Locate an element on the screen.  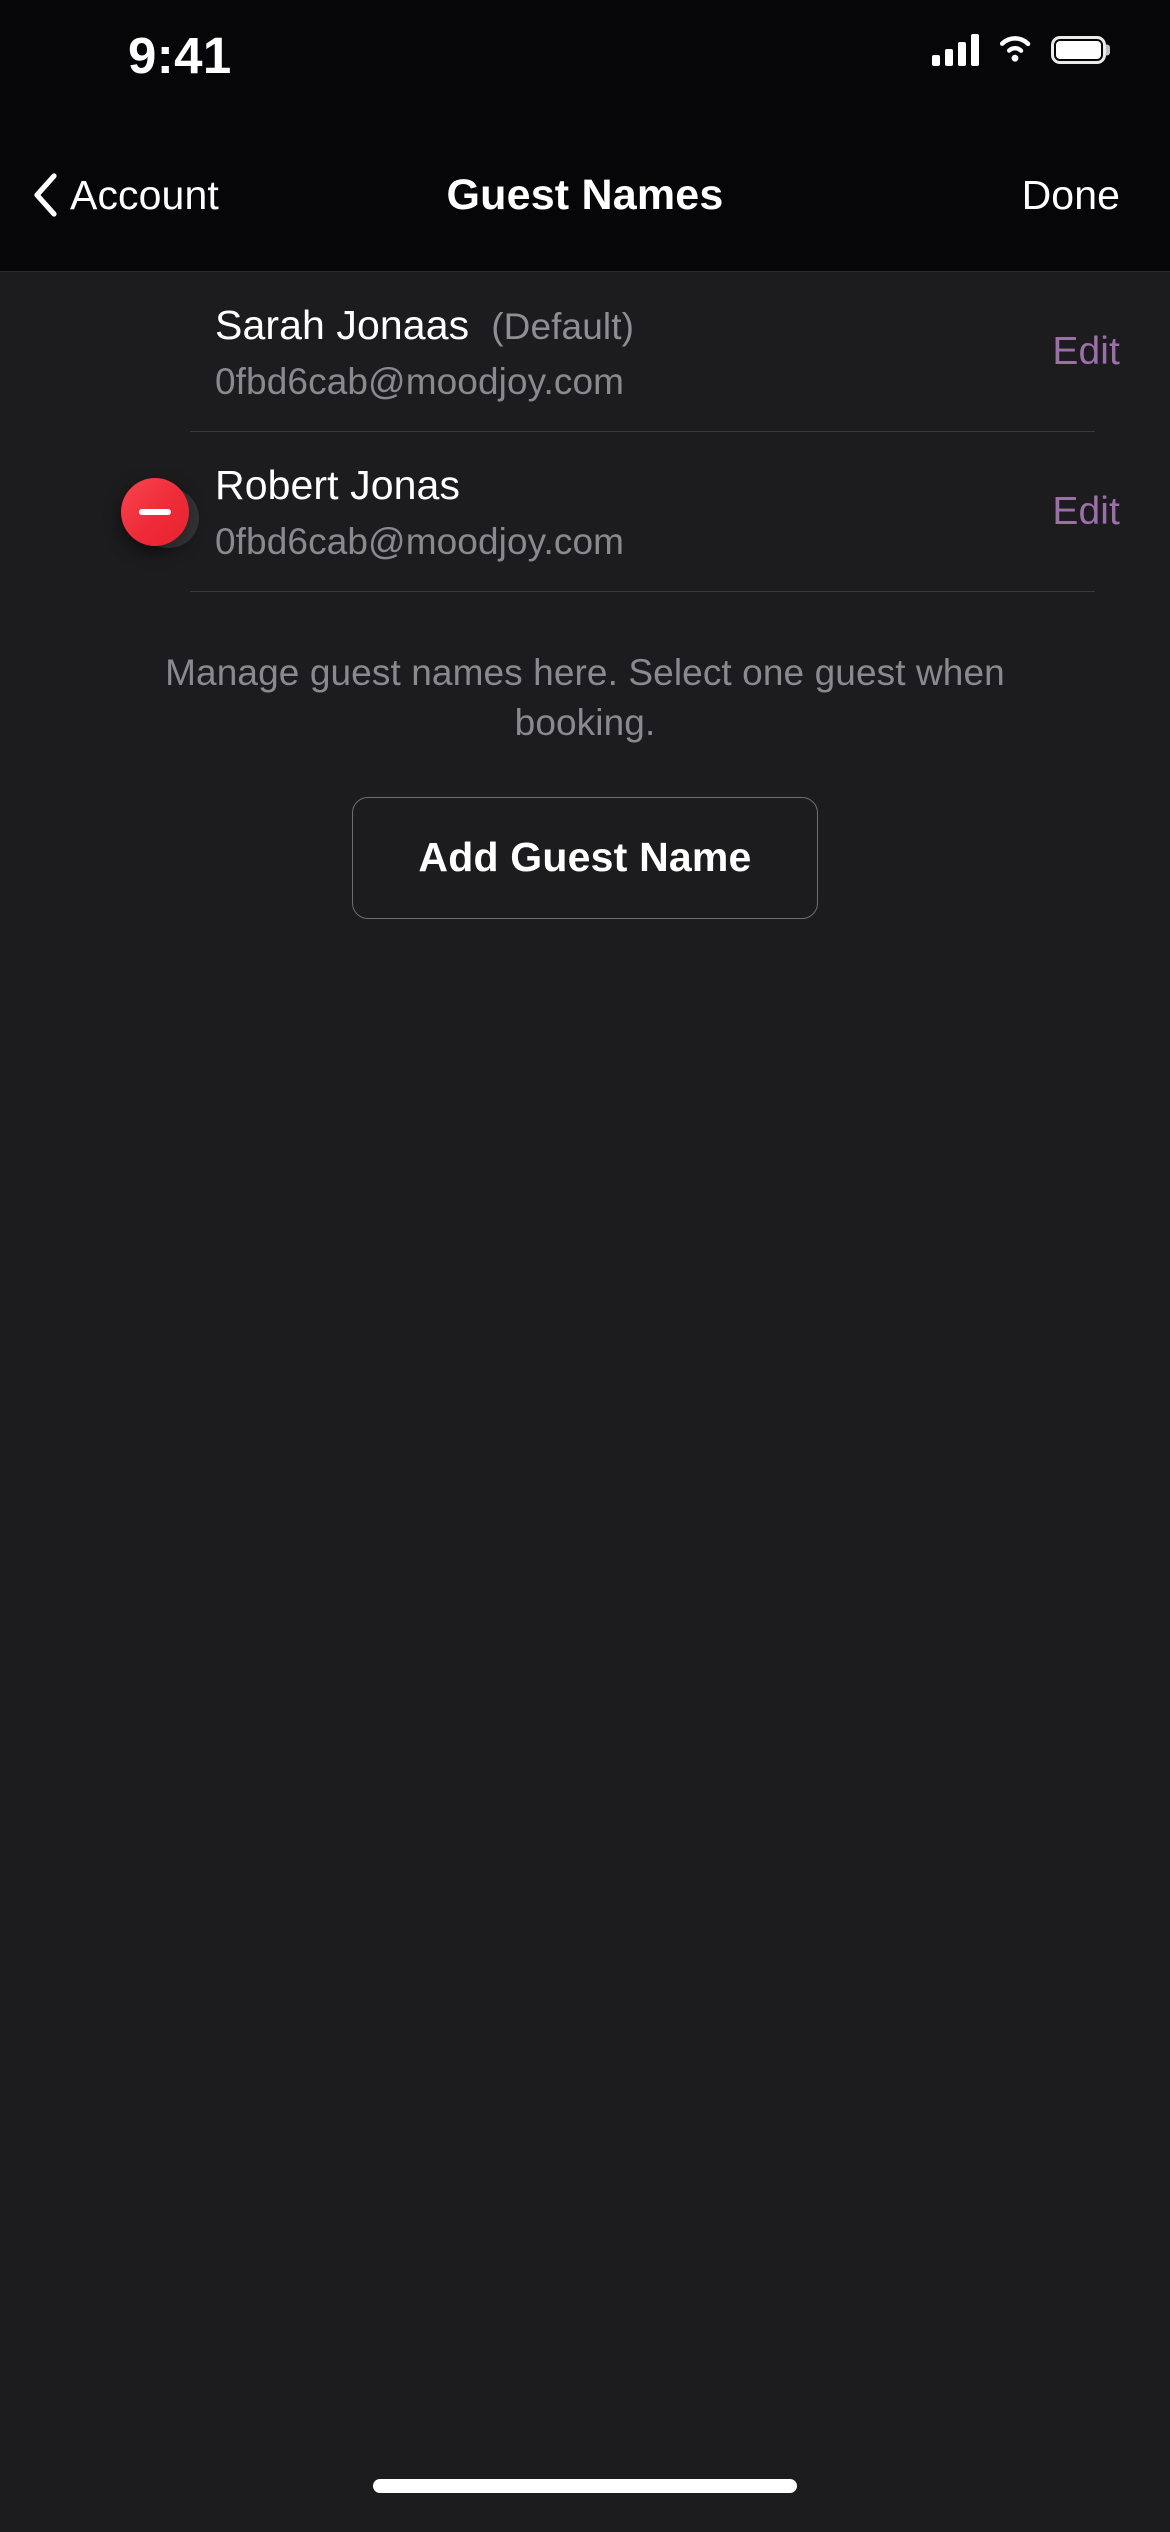
add-guest-name-button: Add Guest Name is located at coordinates (585, 857).